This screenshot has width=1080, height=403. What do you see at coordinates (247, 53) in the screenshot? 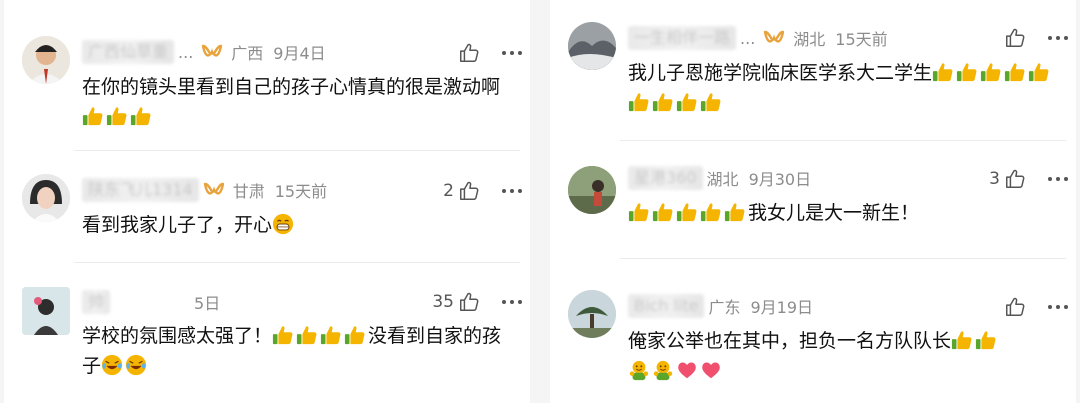
I see `region: 广西` at bounding box center [247, 53].